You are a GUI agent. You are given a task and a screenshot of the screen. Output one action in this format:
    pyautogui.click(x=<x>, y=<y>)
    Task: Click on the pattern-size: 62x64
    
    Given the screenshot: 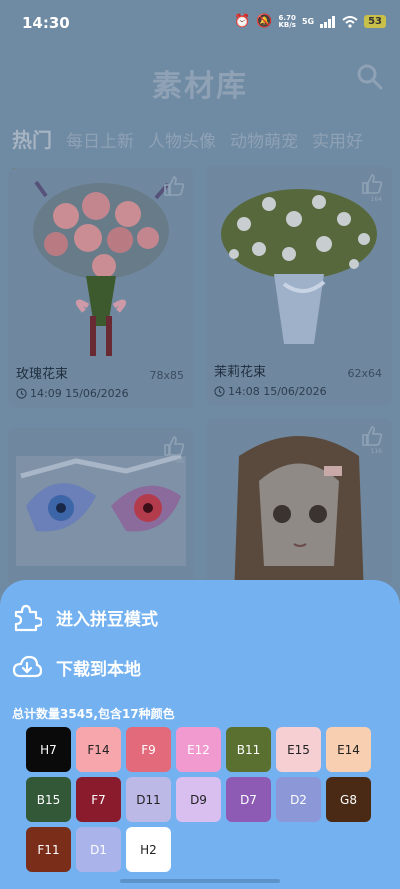 What is the action you would take?
    pyautogui.click(x=364, y=373)
    